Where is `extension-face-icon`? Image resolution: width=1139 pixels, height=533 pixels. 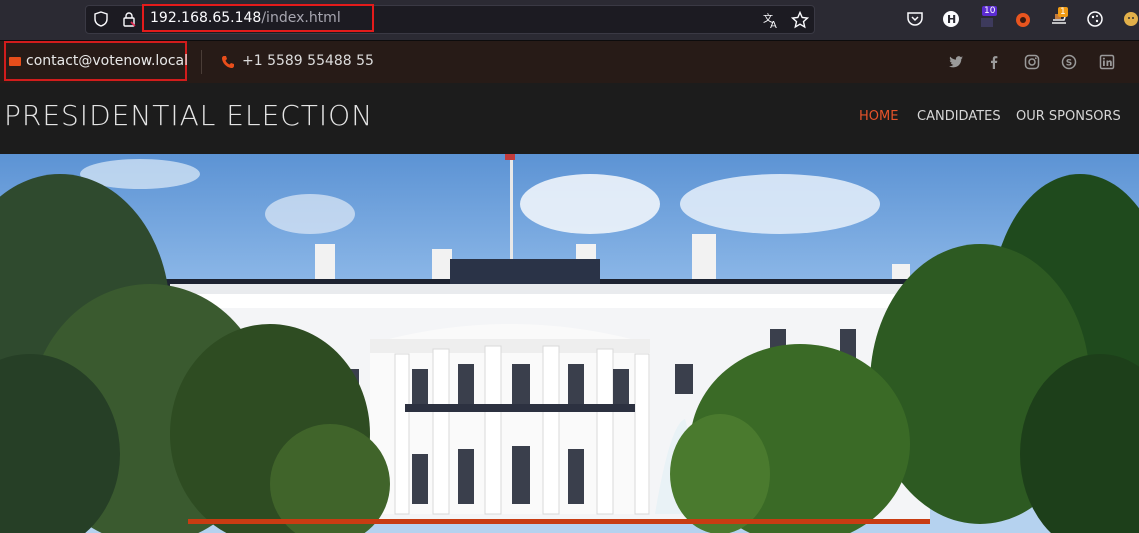 extension-face-icon is located at coordinates (1130, 19).